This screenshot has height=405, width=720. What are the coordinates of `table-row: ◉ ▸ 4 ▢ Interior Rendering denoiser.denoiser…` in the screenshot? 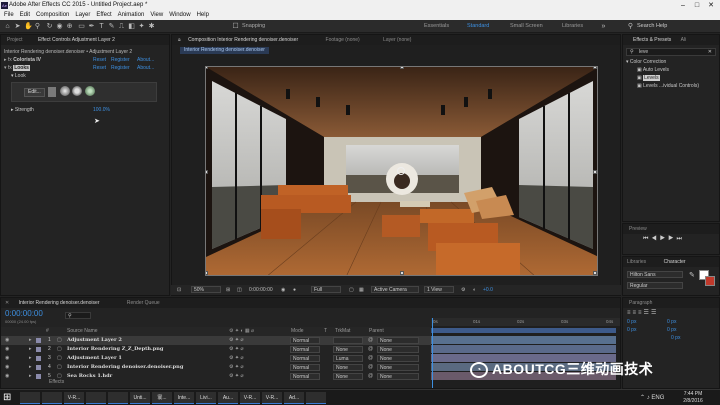 It's located at (216, 367).